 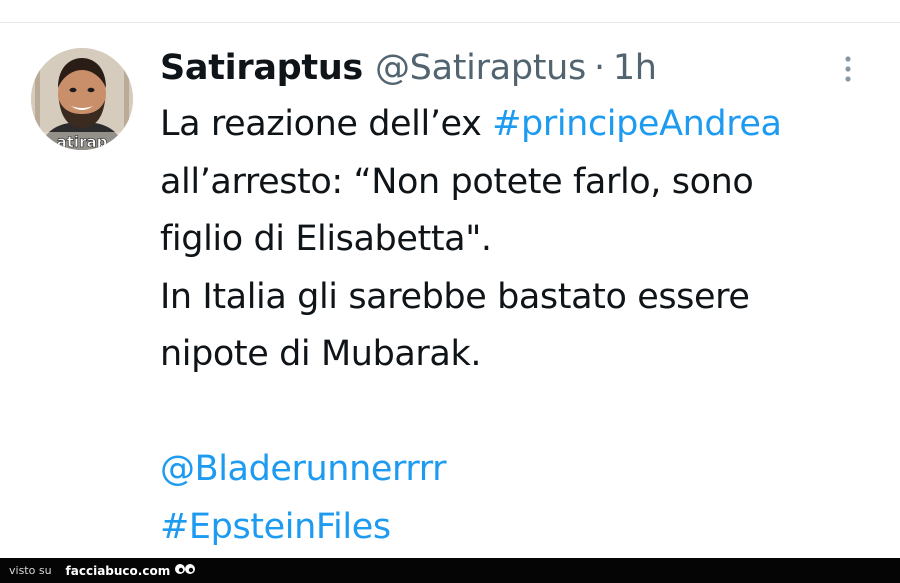 What do you see at coordinates (635, 68) in the screenshot?
I see `tweet-time: 1h` at bounding box center [635, 68].